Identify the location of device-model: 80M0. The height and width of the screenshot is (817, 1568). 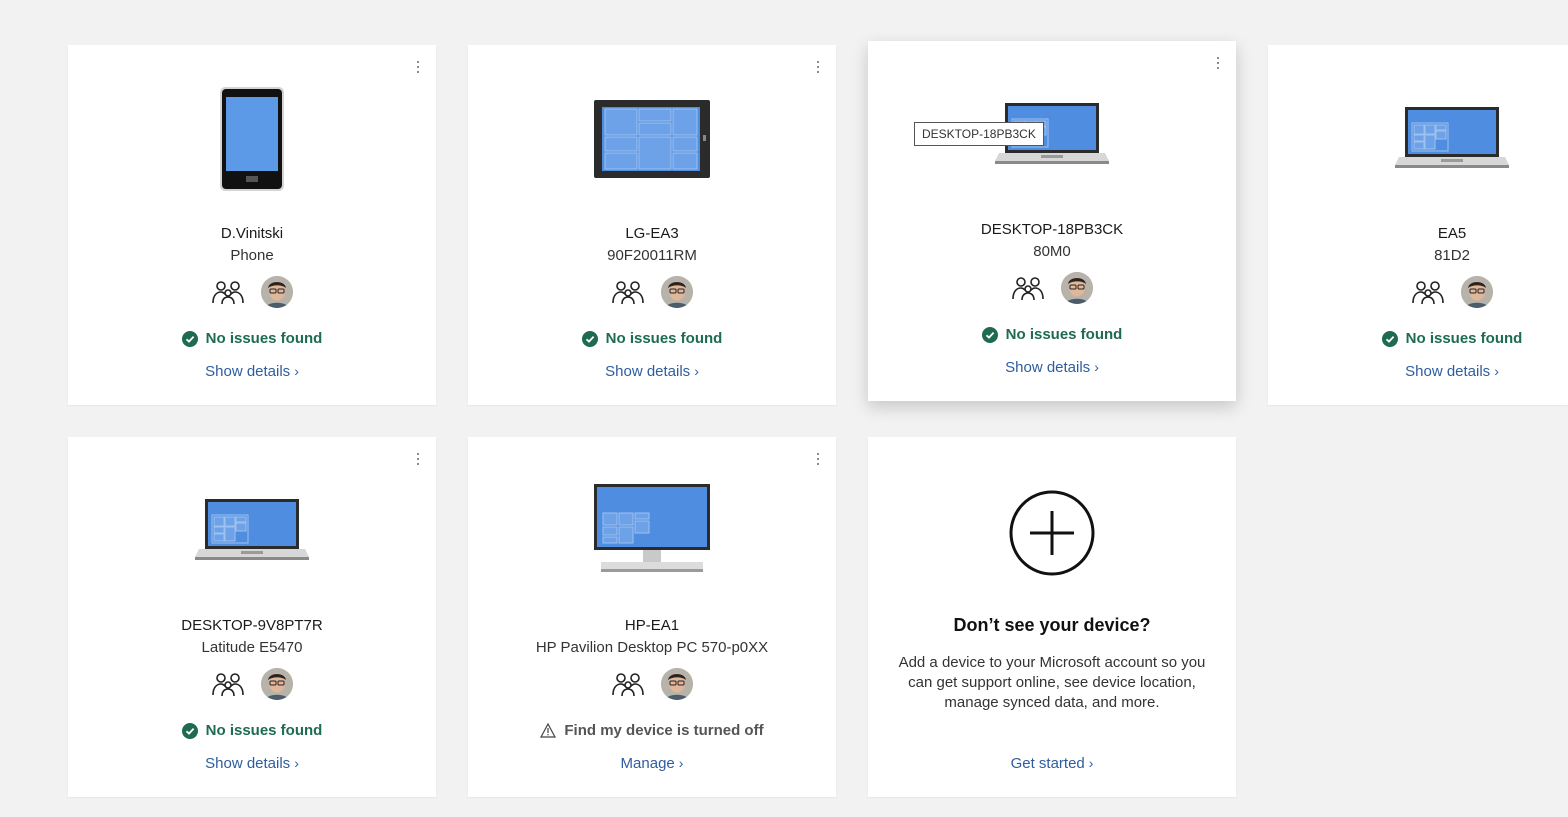
(1052, 251).